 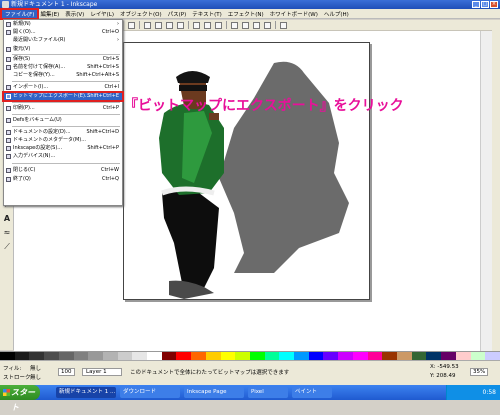 What do you see at coordinates (66, 81) in the screenshot?
I see `menu-separator` at bounding box center [66, 81].